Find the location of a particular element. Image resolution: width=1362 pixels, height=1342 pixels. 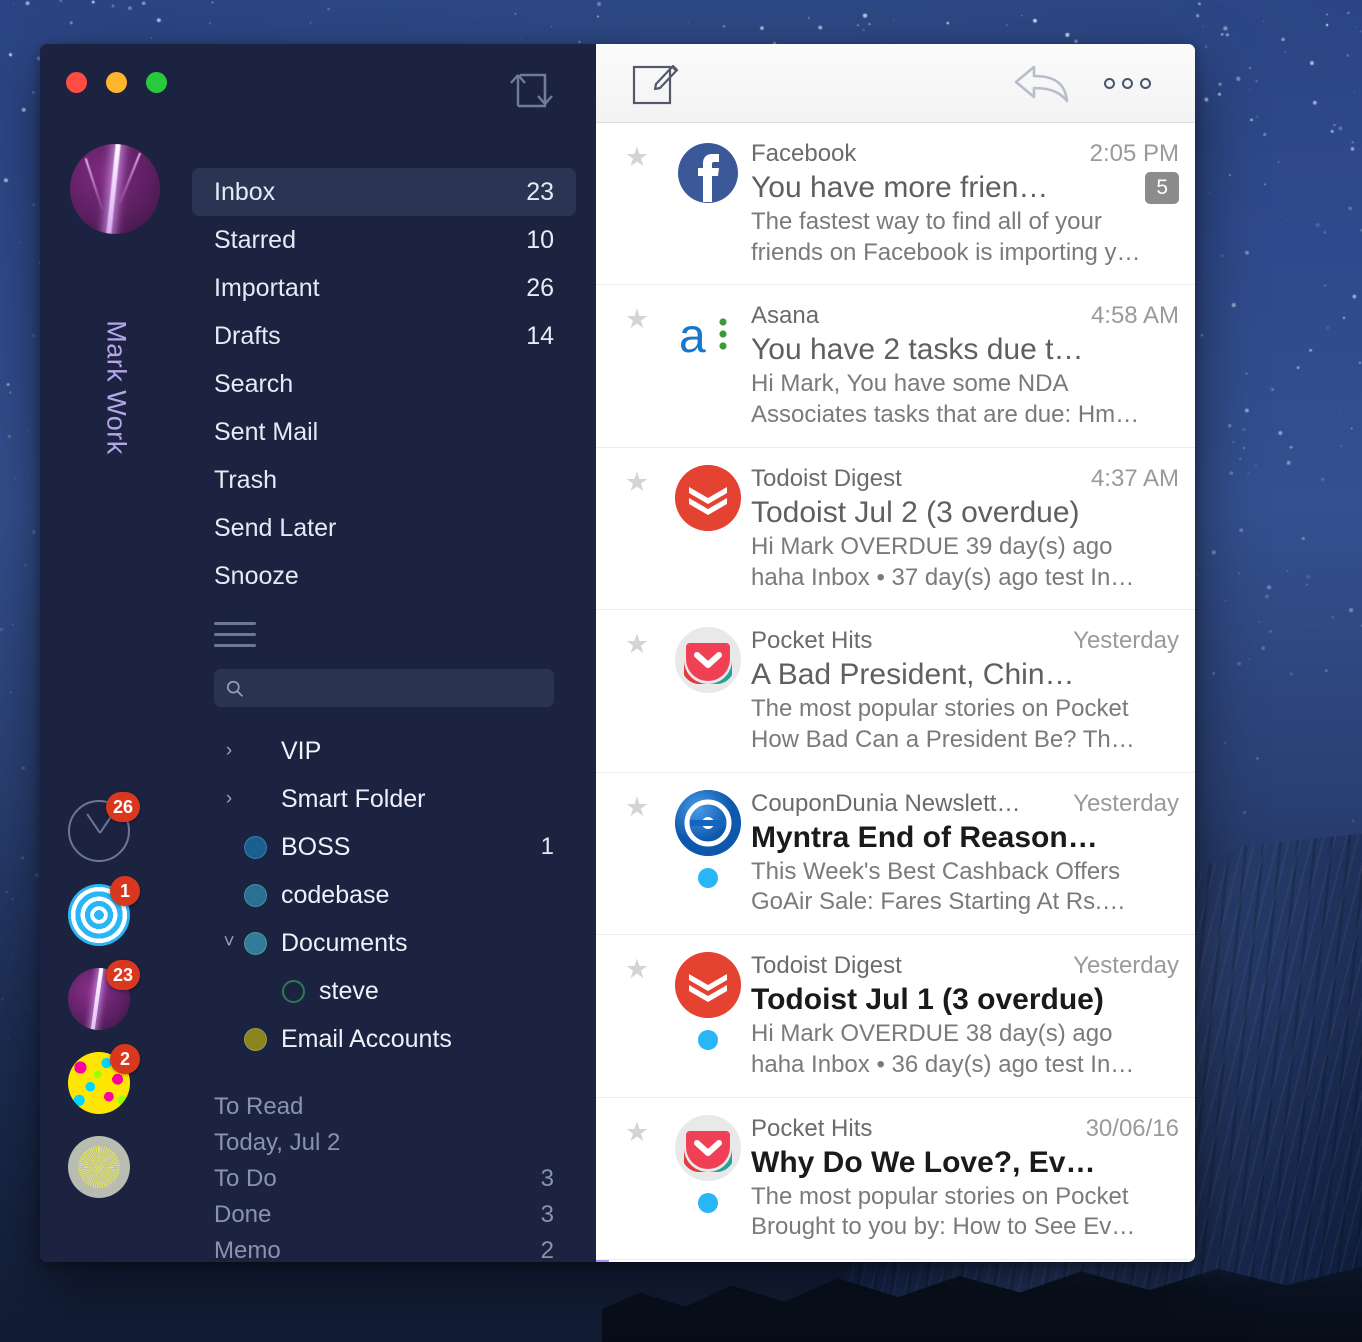

search-box is located at coordinates (384, 688).